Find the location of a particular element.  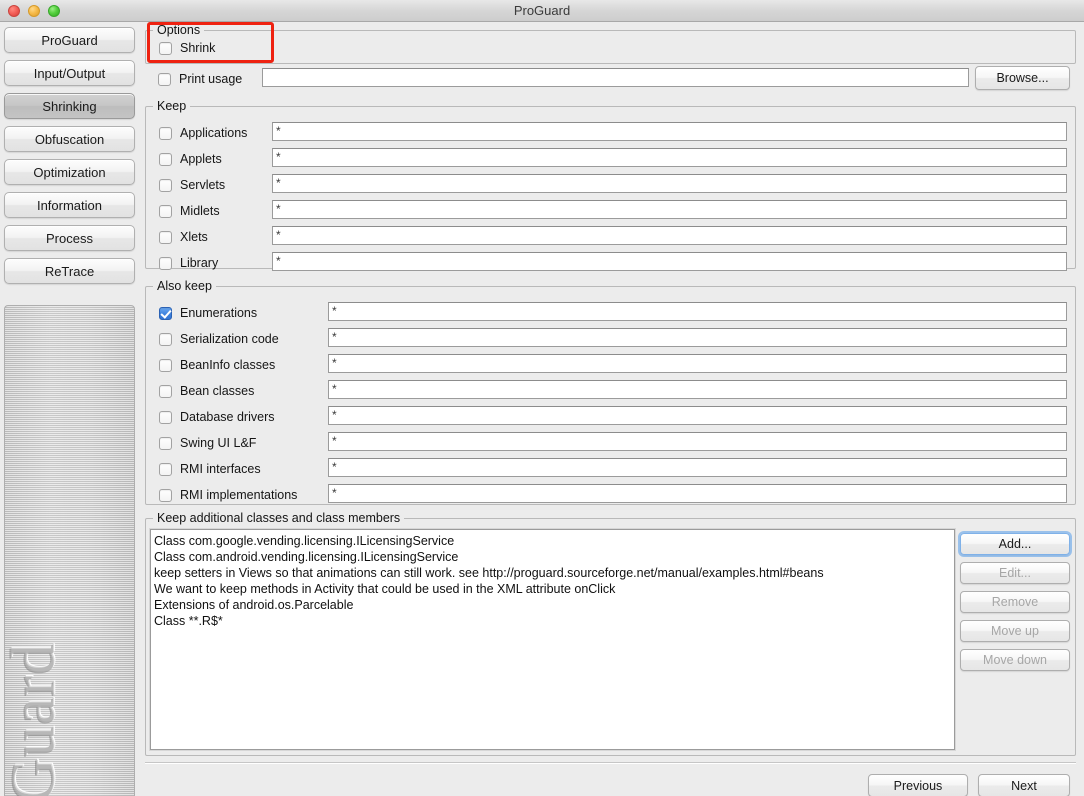

print-usage-checkbox-row: Print usage is located at coordinates (200, 79).